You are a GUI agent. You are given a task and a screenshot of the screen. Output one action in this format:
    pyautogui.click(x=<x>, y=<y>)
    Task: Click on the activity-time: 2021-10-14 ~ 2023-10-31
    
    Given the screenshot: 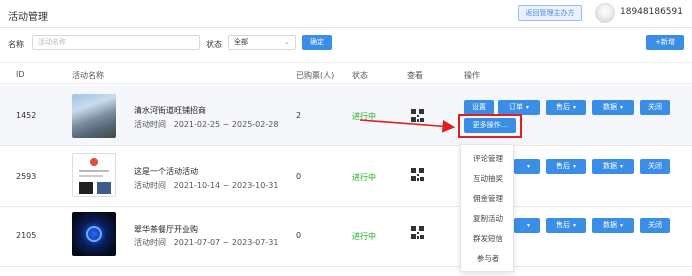 What is the action you would take?
    pyautogui.click(x=226, y=185)
    